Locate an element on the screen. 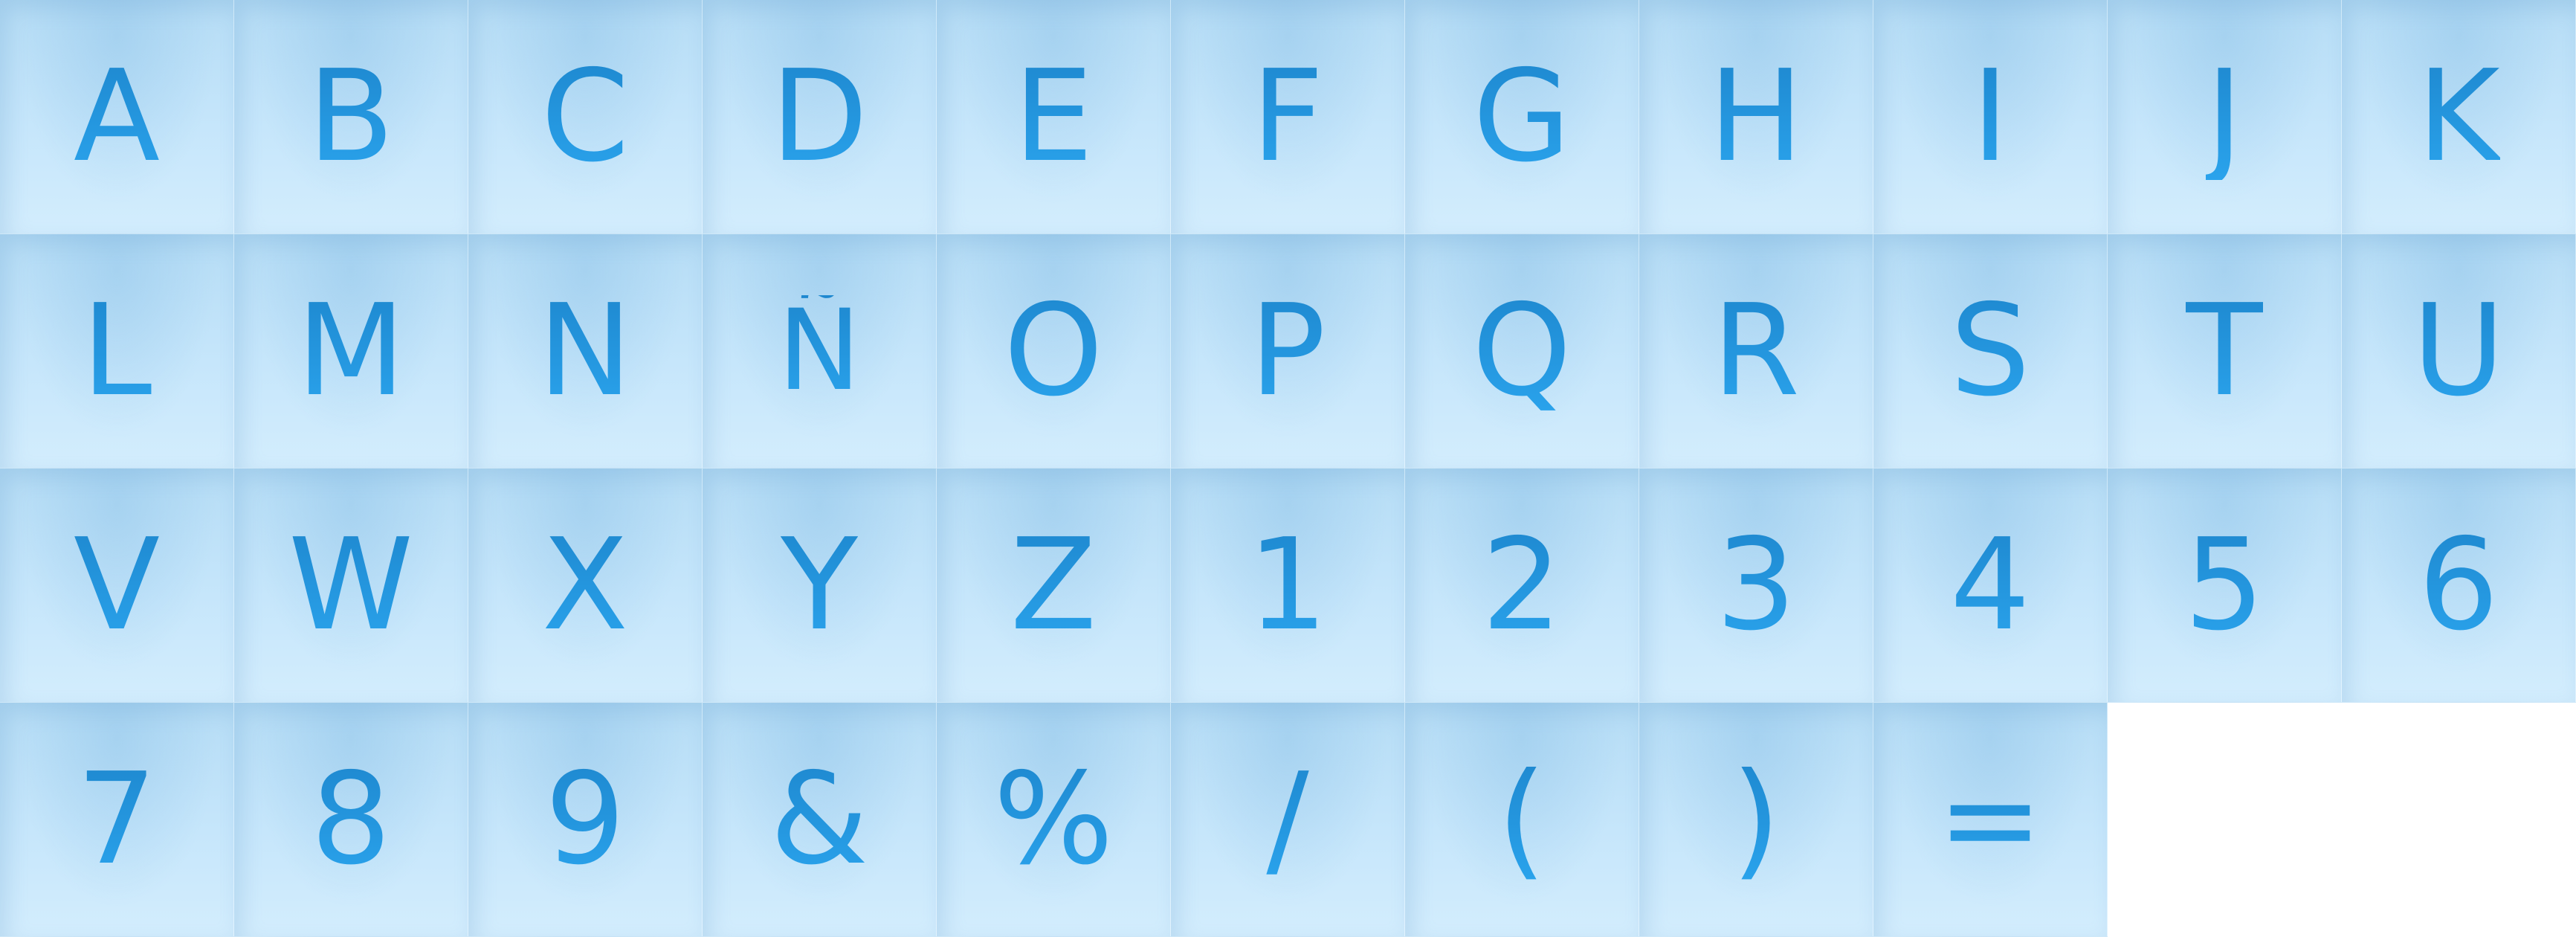 The width and height of the screenshot is (2576, 937). glyph-equals: = is located at coordinates (1990, 819).